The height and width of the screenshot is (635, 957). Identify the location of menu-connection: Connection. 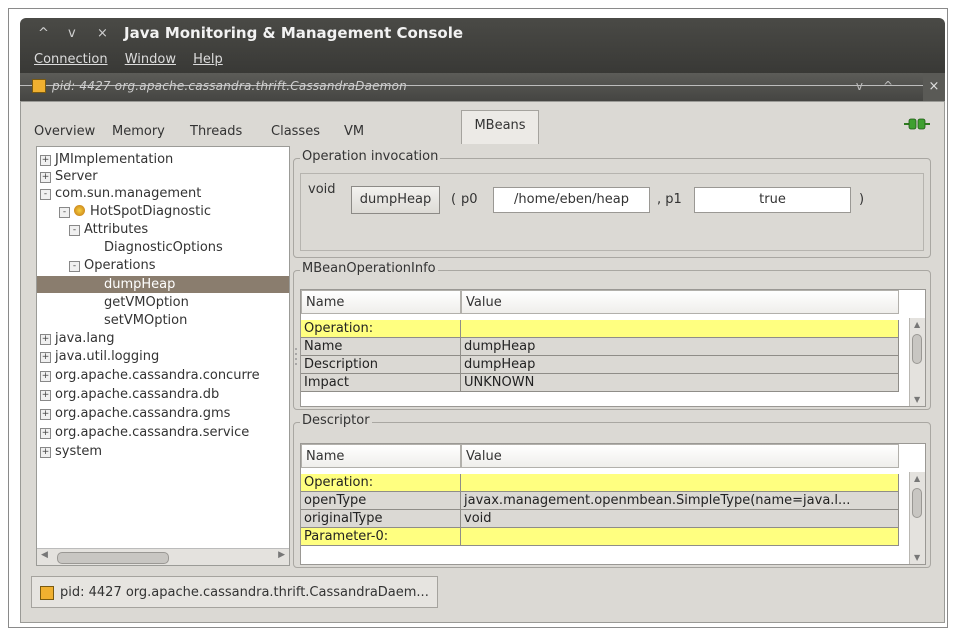
(71, 59).